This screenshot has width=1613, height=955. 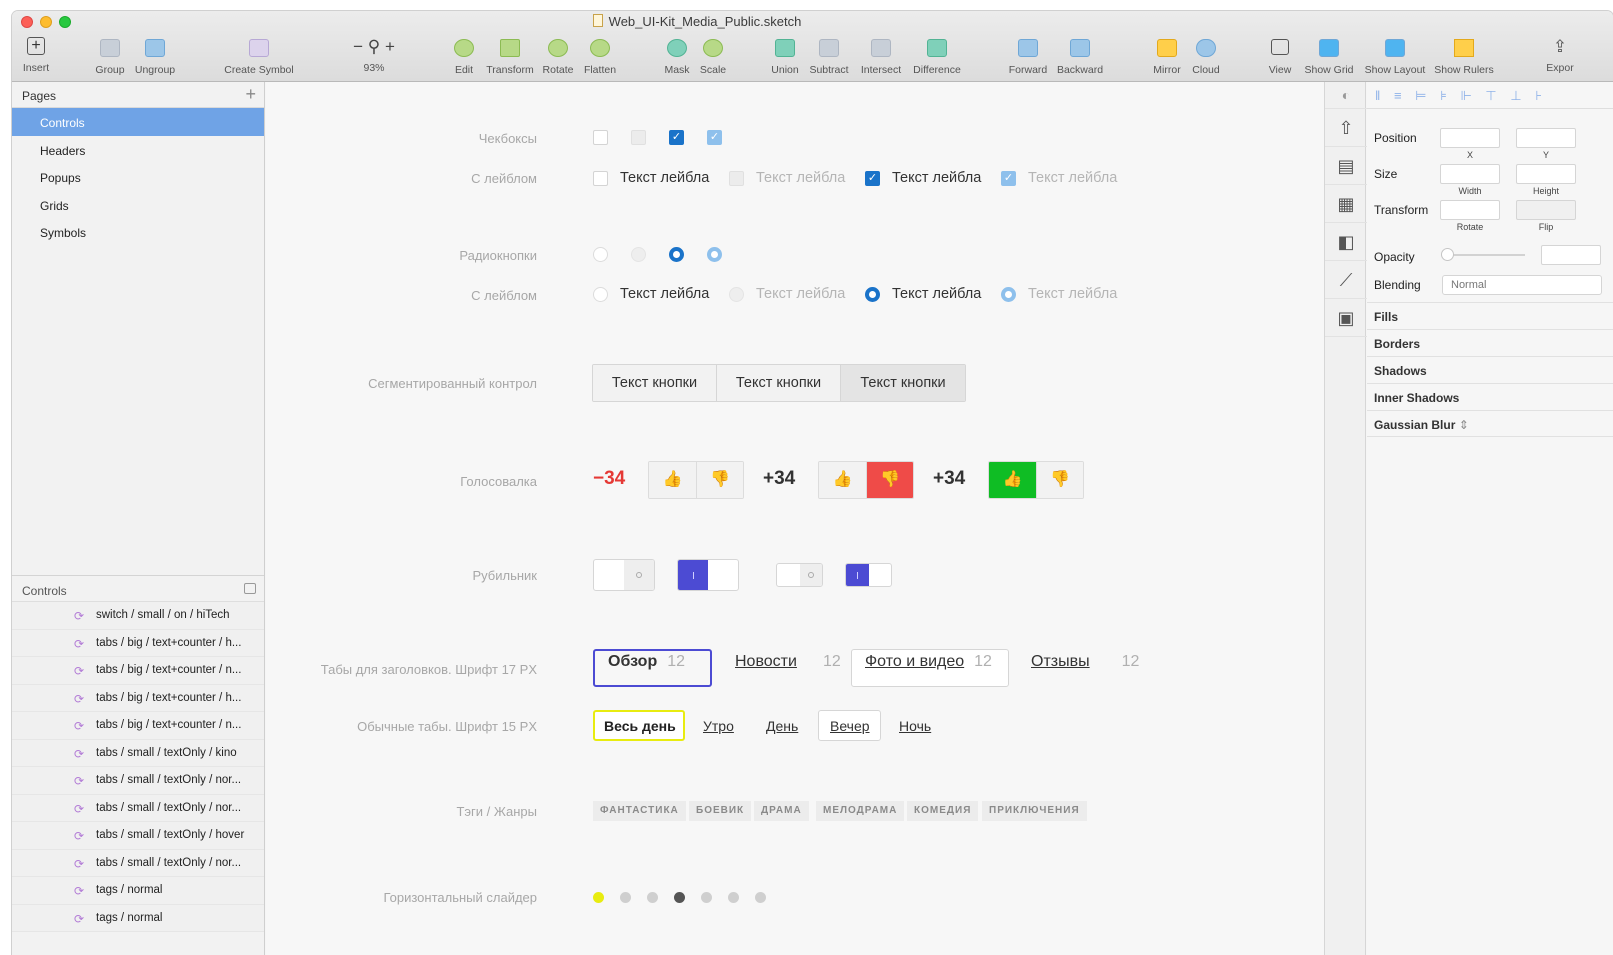 What do you see at coordinates (138, 122) in the screenshot?
I see `page-item-controls: Controls` at bounding box center [138, 122].